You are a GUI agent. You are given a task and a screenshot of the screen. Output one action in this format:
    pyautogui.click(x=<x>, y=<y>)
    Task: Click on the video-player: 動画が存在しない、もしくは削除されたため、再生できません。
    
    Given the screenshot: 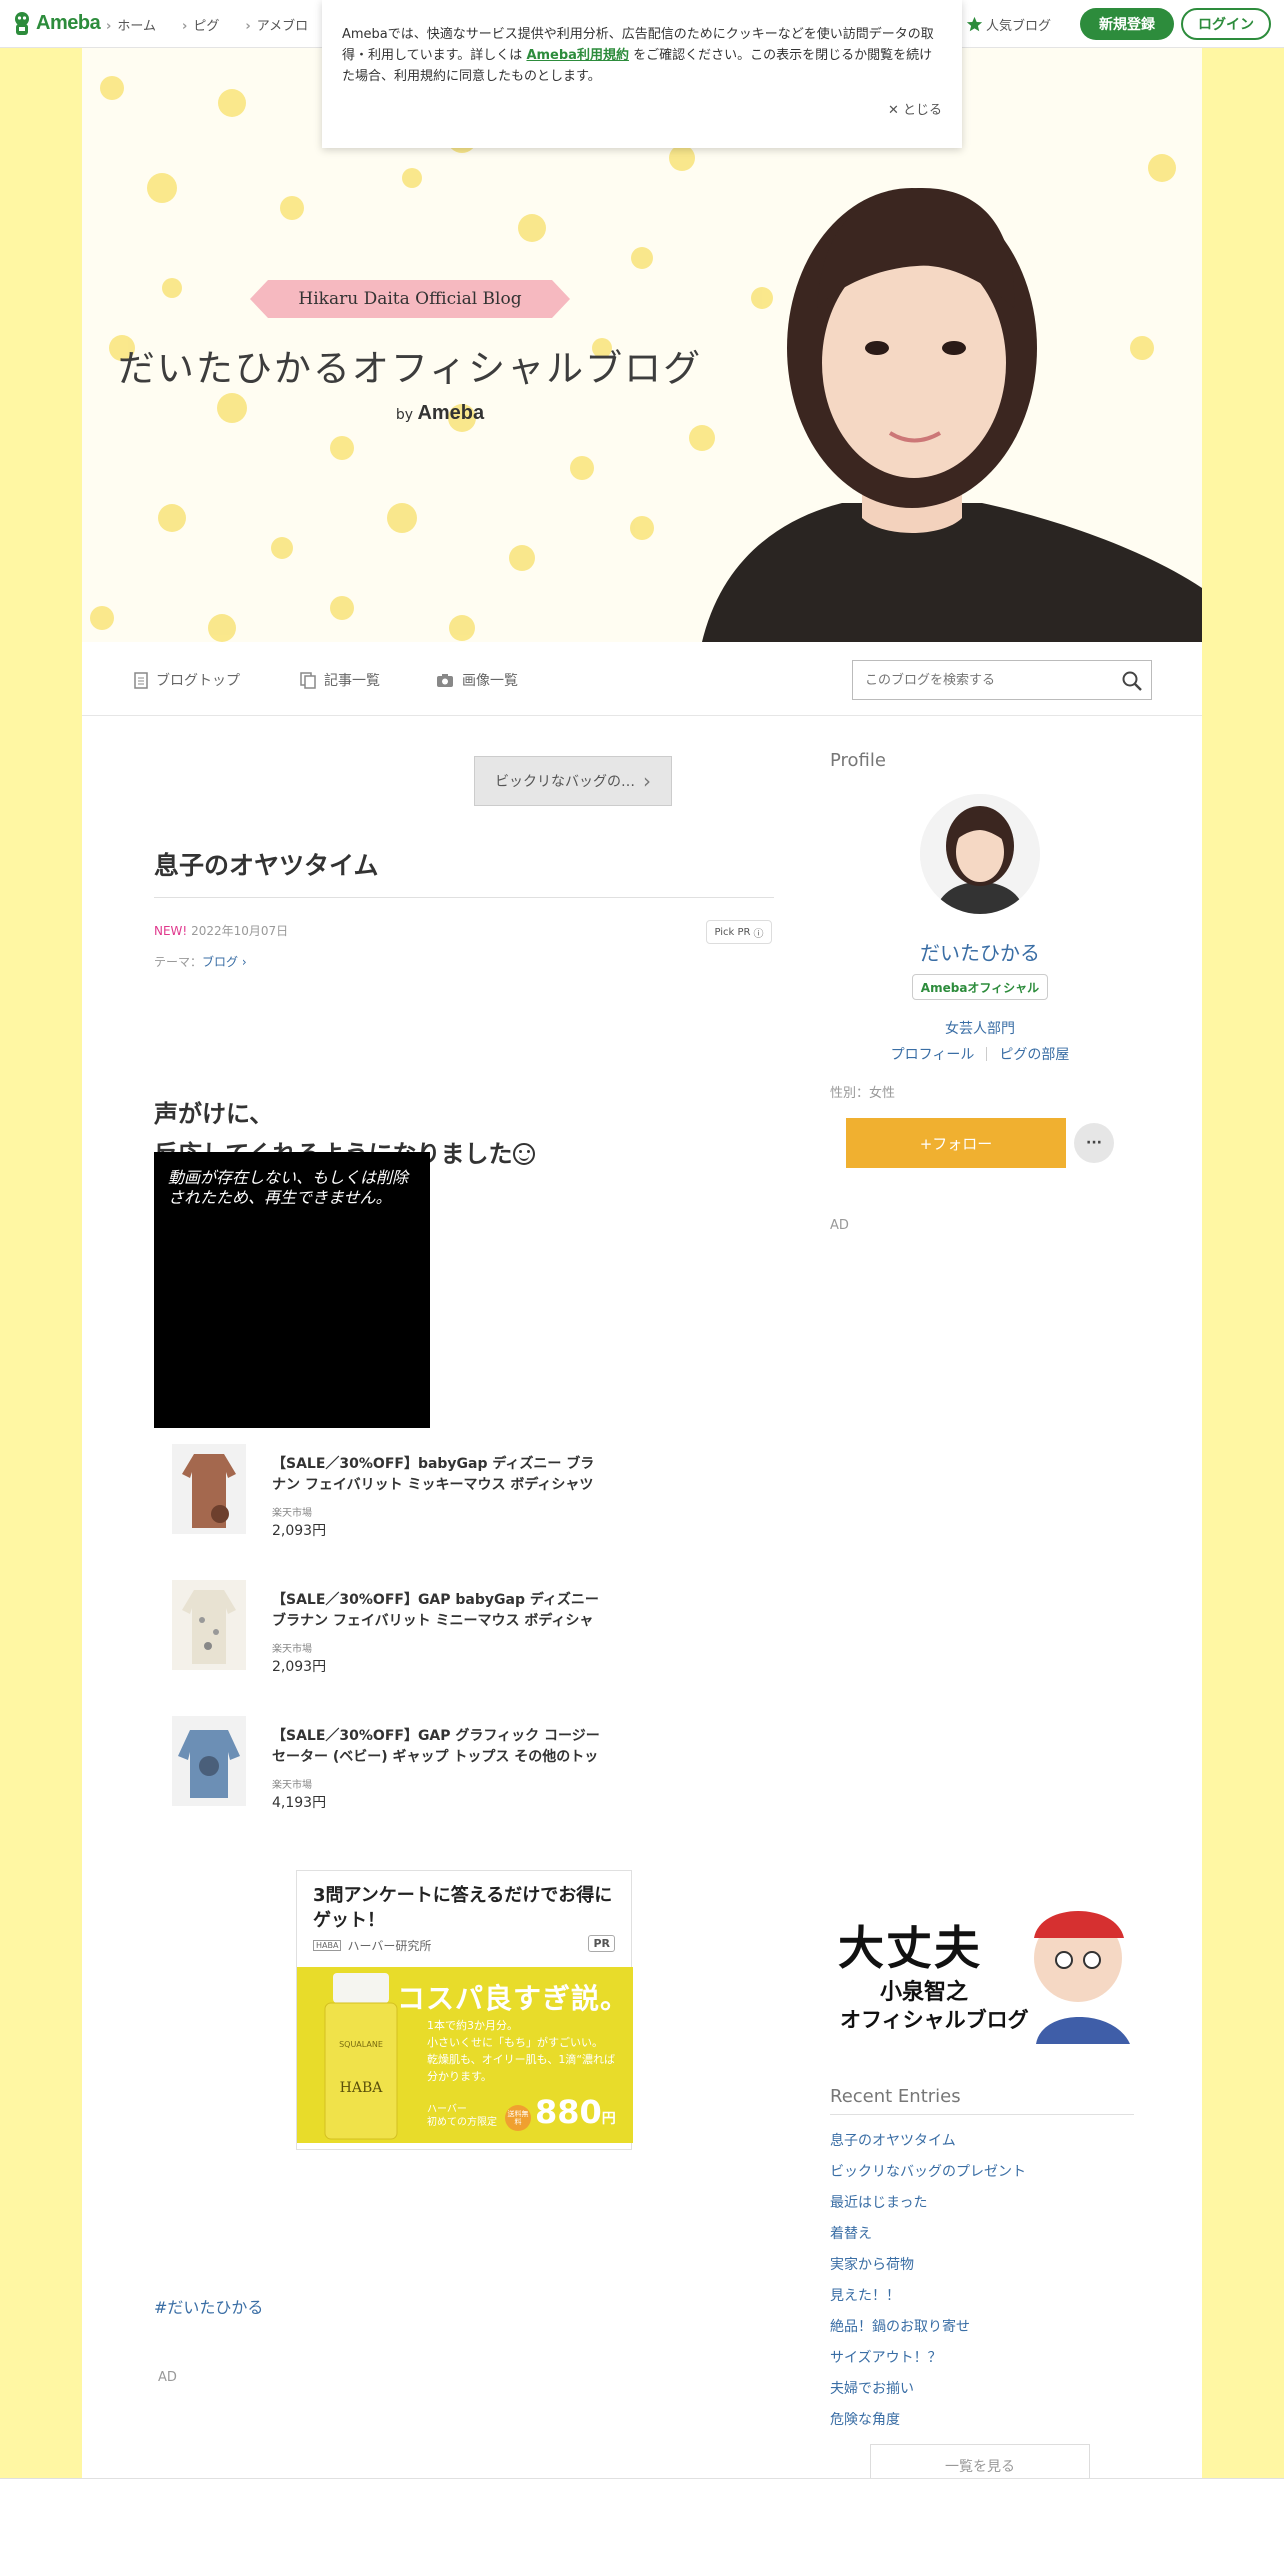 What is the action you would take?
    pyautogui.click(x=292, y=1290)
    